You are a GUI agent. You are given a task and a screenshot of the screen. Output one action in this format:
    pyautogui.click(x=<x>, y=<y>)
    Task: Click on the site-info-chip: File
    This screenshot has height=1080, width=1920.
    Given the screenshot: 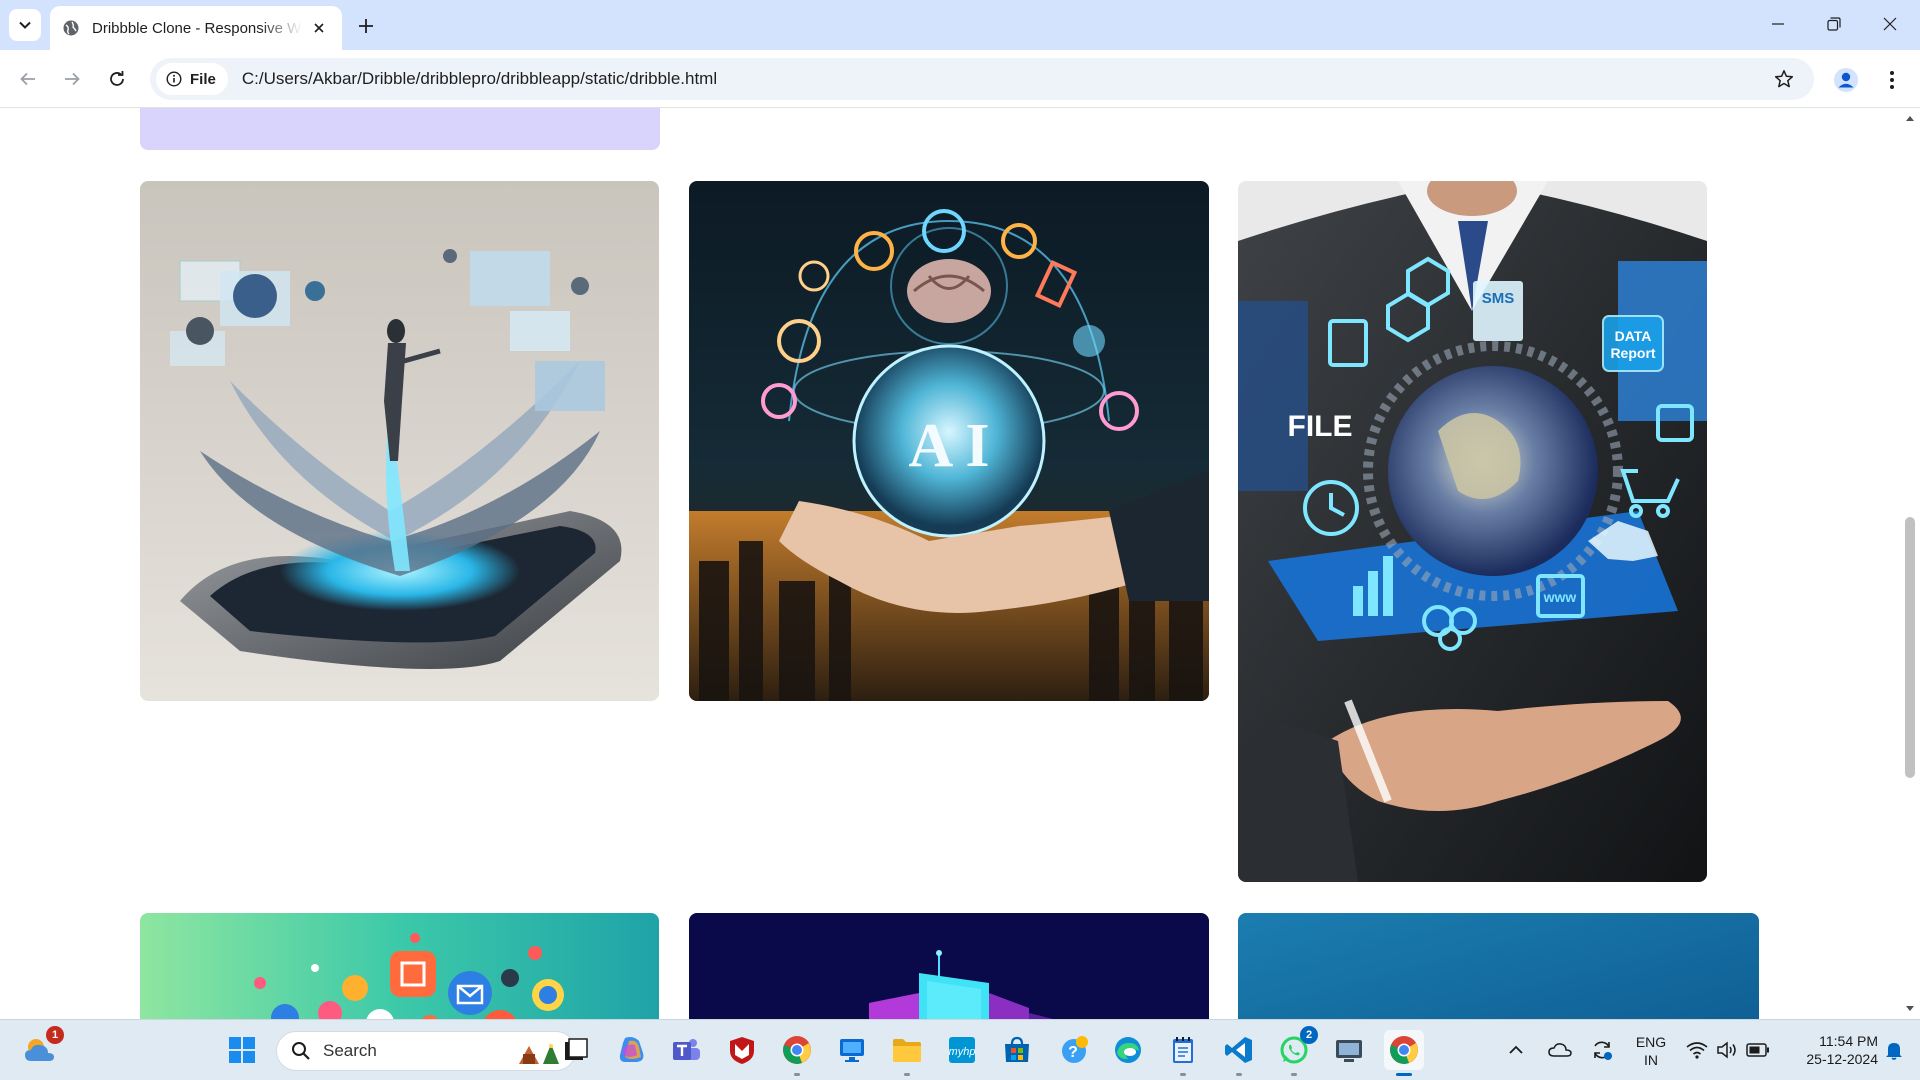 What is the action you would take?
    pyautogui.click(x=192, y=79)
    